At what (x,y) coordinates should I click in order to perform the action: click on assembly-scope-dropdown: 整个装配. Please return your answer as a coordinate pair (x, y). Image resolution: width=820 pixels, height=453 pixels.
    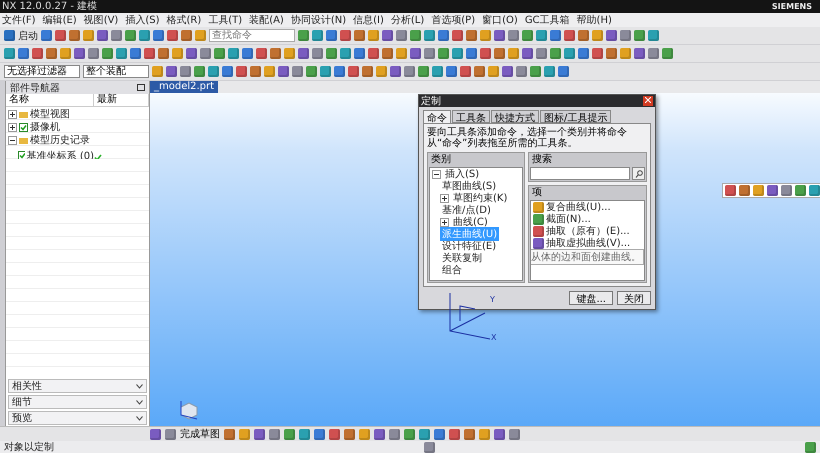
    Looking at the image, I should click on (116, 71).